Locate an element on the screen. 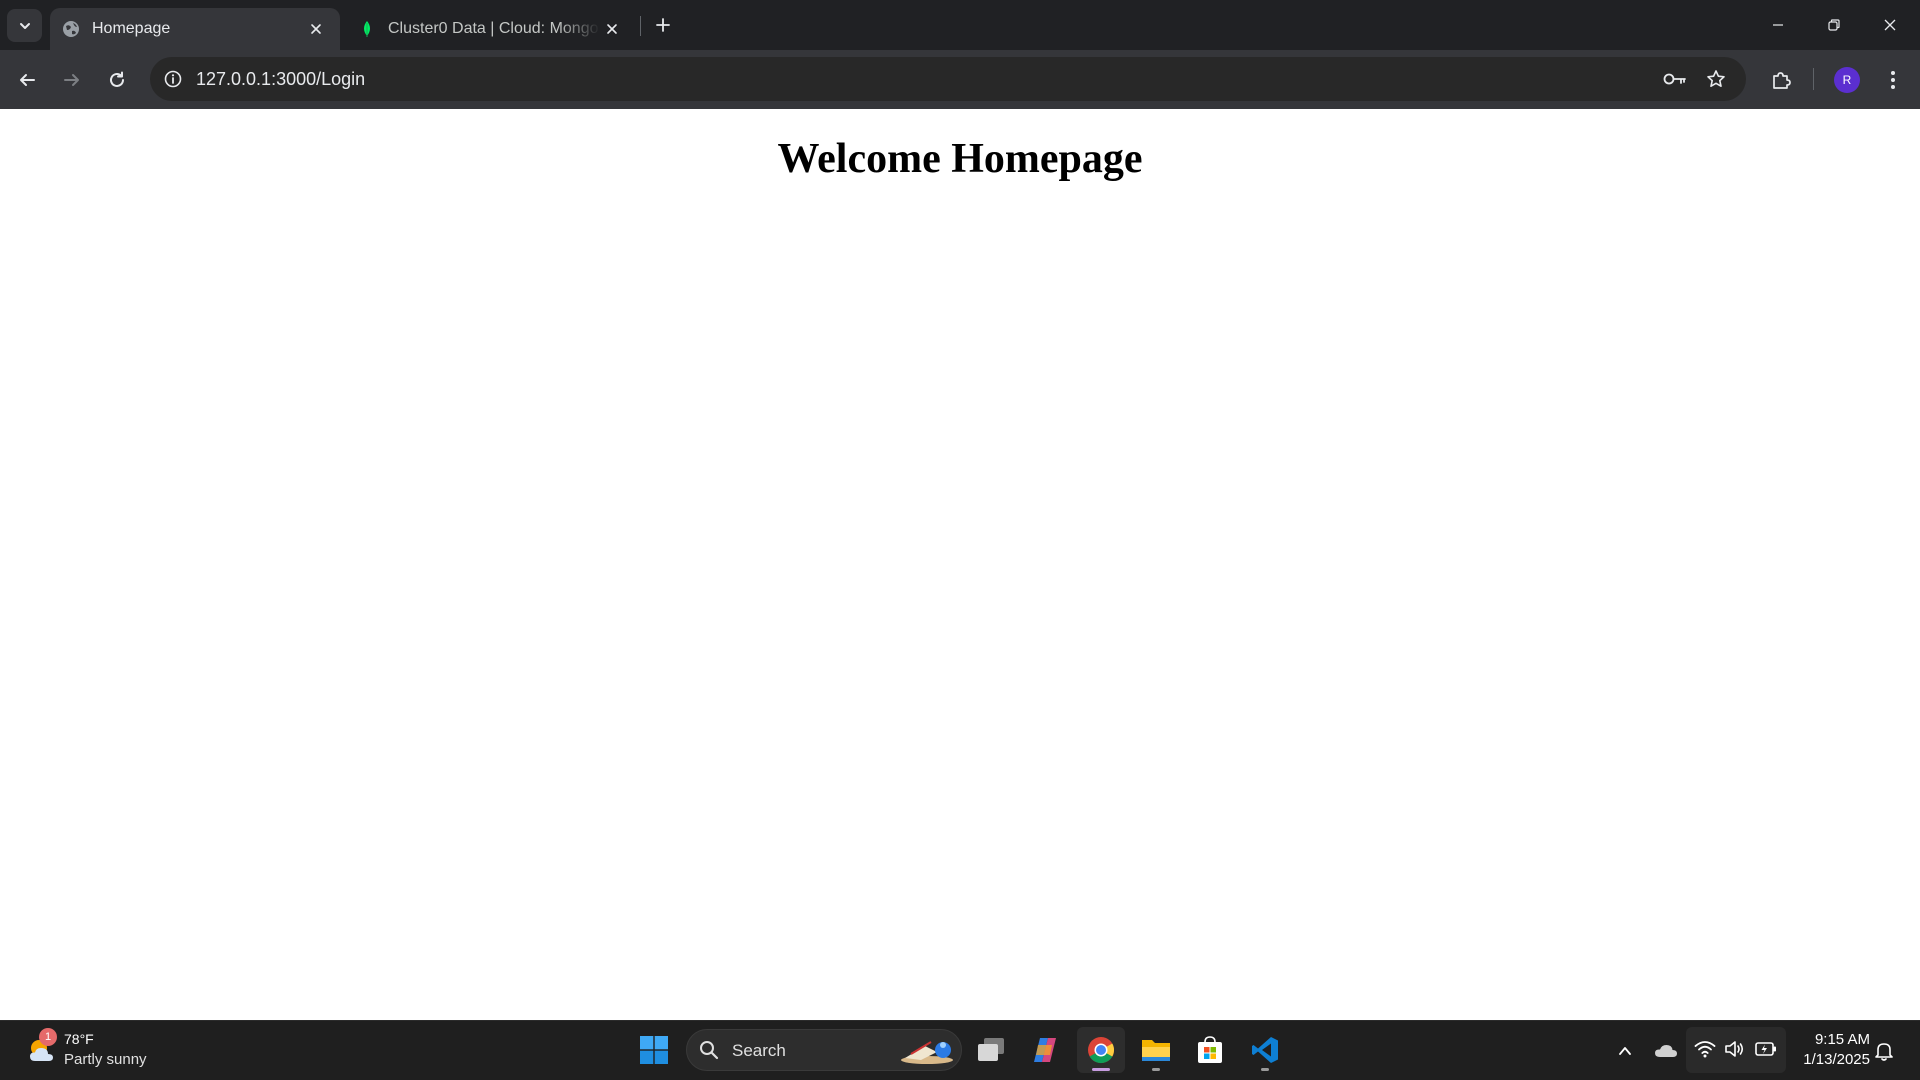 This screenshot has height=1080, width=1920. file-explorer-icon is located at coordinates (1156, 1050).